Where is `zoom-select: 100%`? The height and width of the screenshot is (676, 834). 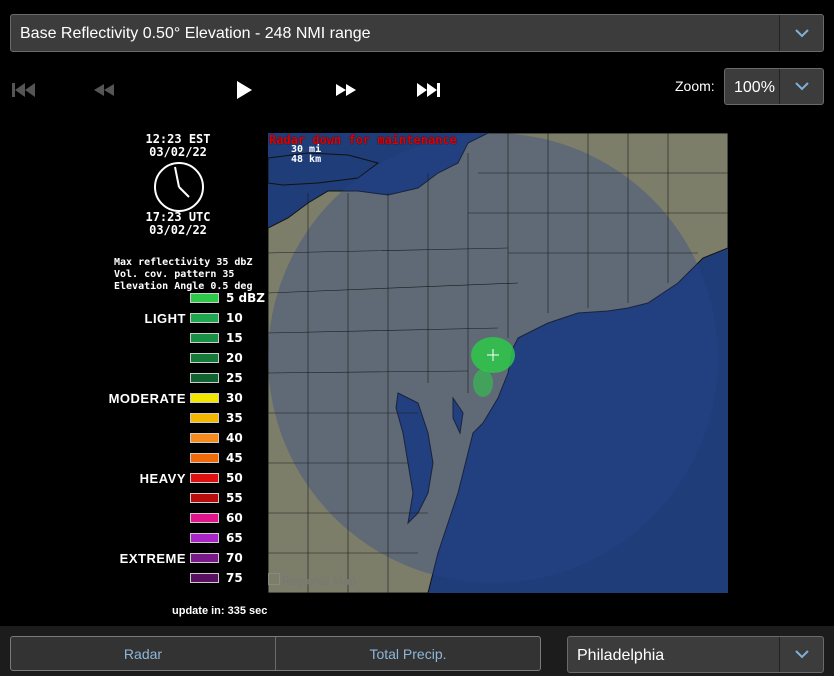 zoom-select: 100% is located at coordinates (774, 86).